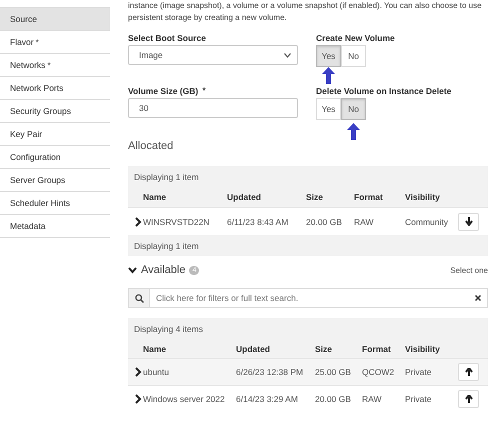 Image resolution: width=493 pixels, height=425 pixels. I want to click on field-label: Delete Volume on Instance Delete, so click(384, 91).